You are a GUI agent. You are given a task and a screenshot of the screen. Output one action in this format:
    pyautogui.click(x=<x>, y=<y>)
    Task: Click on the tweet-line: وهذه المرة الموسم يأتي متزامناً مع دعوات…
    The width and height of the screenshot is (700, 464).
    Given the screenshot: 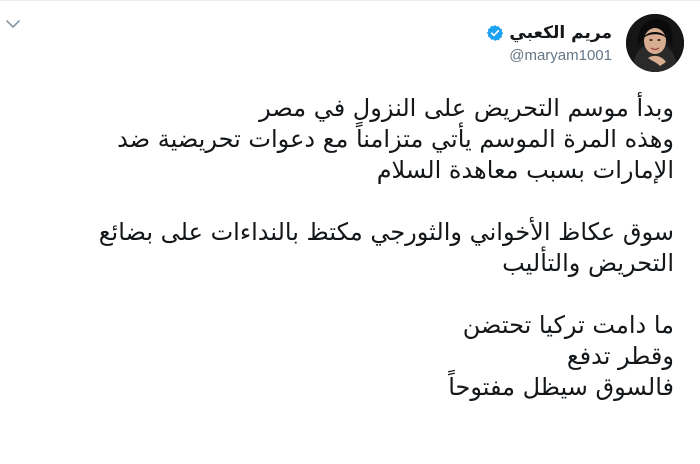 What is the action you would take?
    pyautogui.click(x=395, y=139)
    